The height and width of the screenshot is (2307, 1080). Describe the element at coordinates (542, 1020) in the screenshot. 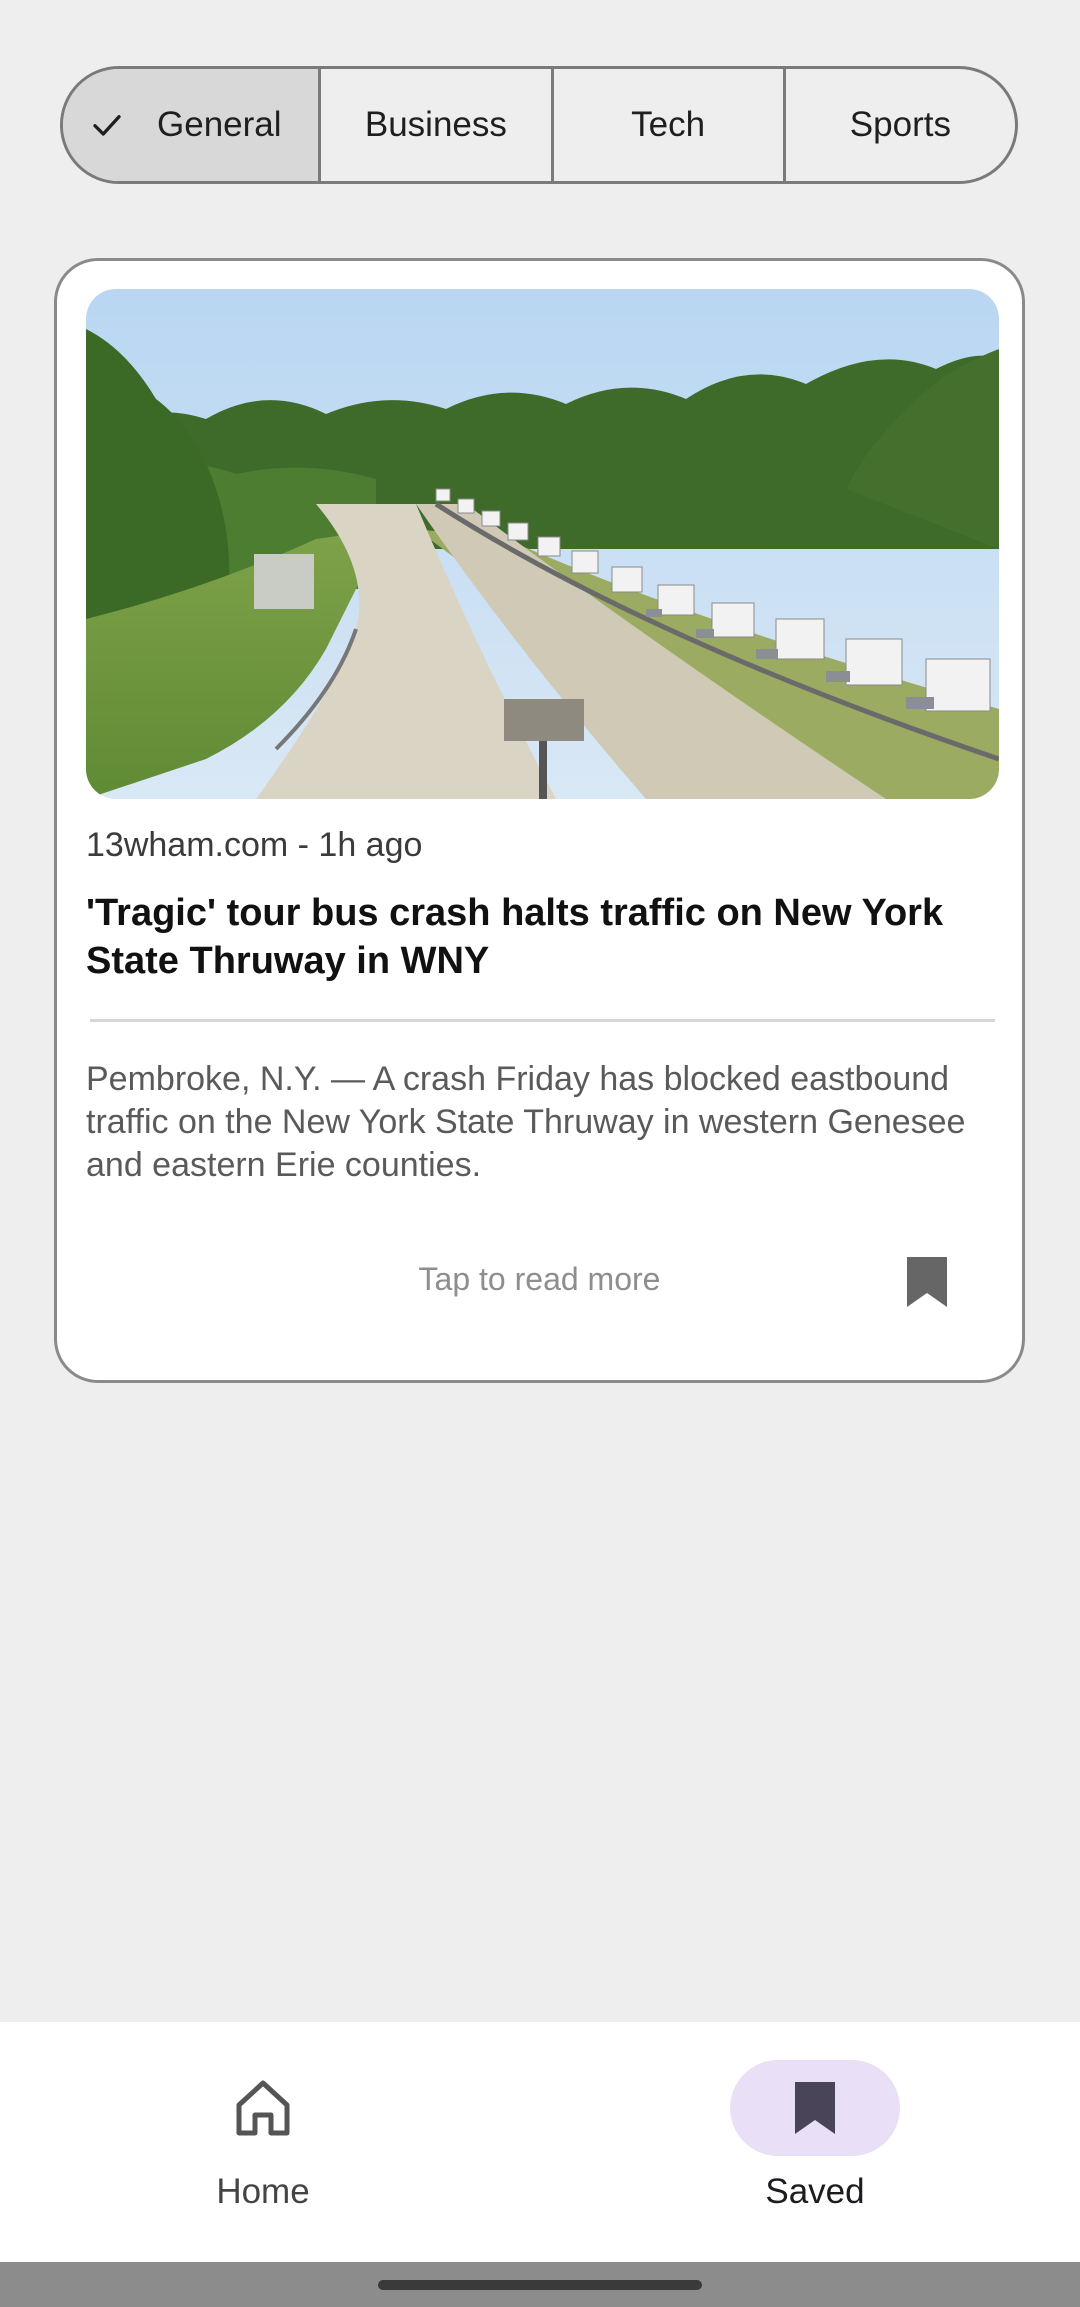

I see `divider` at that location.